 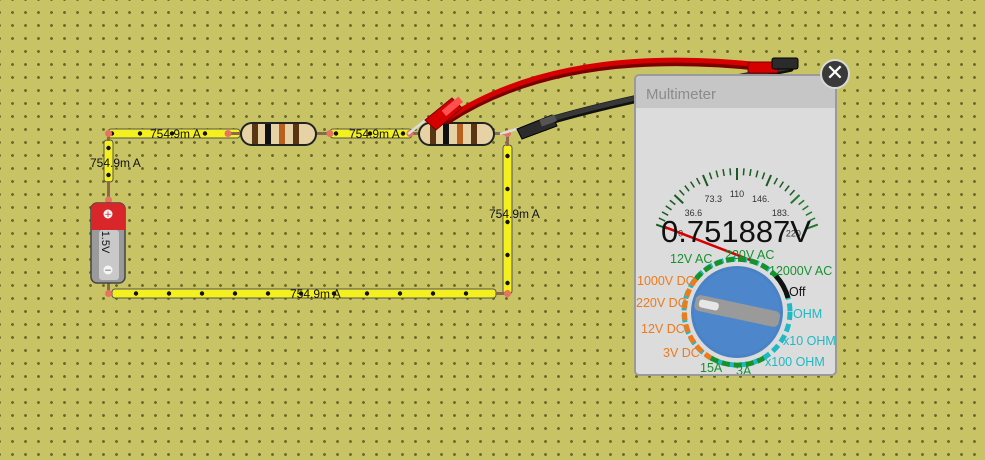 What do you see at coordinates (681, 353) in the screenshot?
I see `mode-3v-dc: 3V DC` at bounding box center [681, 353].